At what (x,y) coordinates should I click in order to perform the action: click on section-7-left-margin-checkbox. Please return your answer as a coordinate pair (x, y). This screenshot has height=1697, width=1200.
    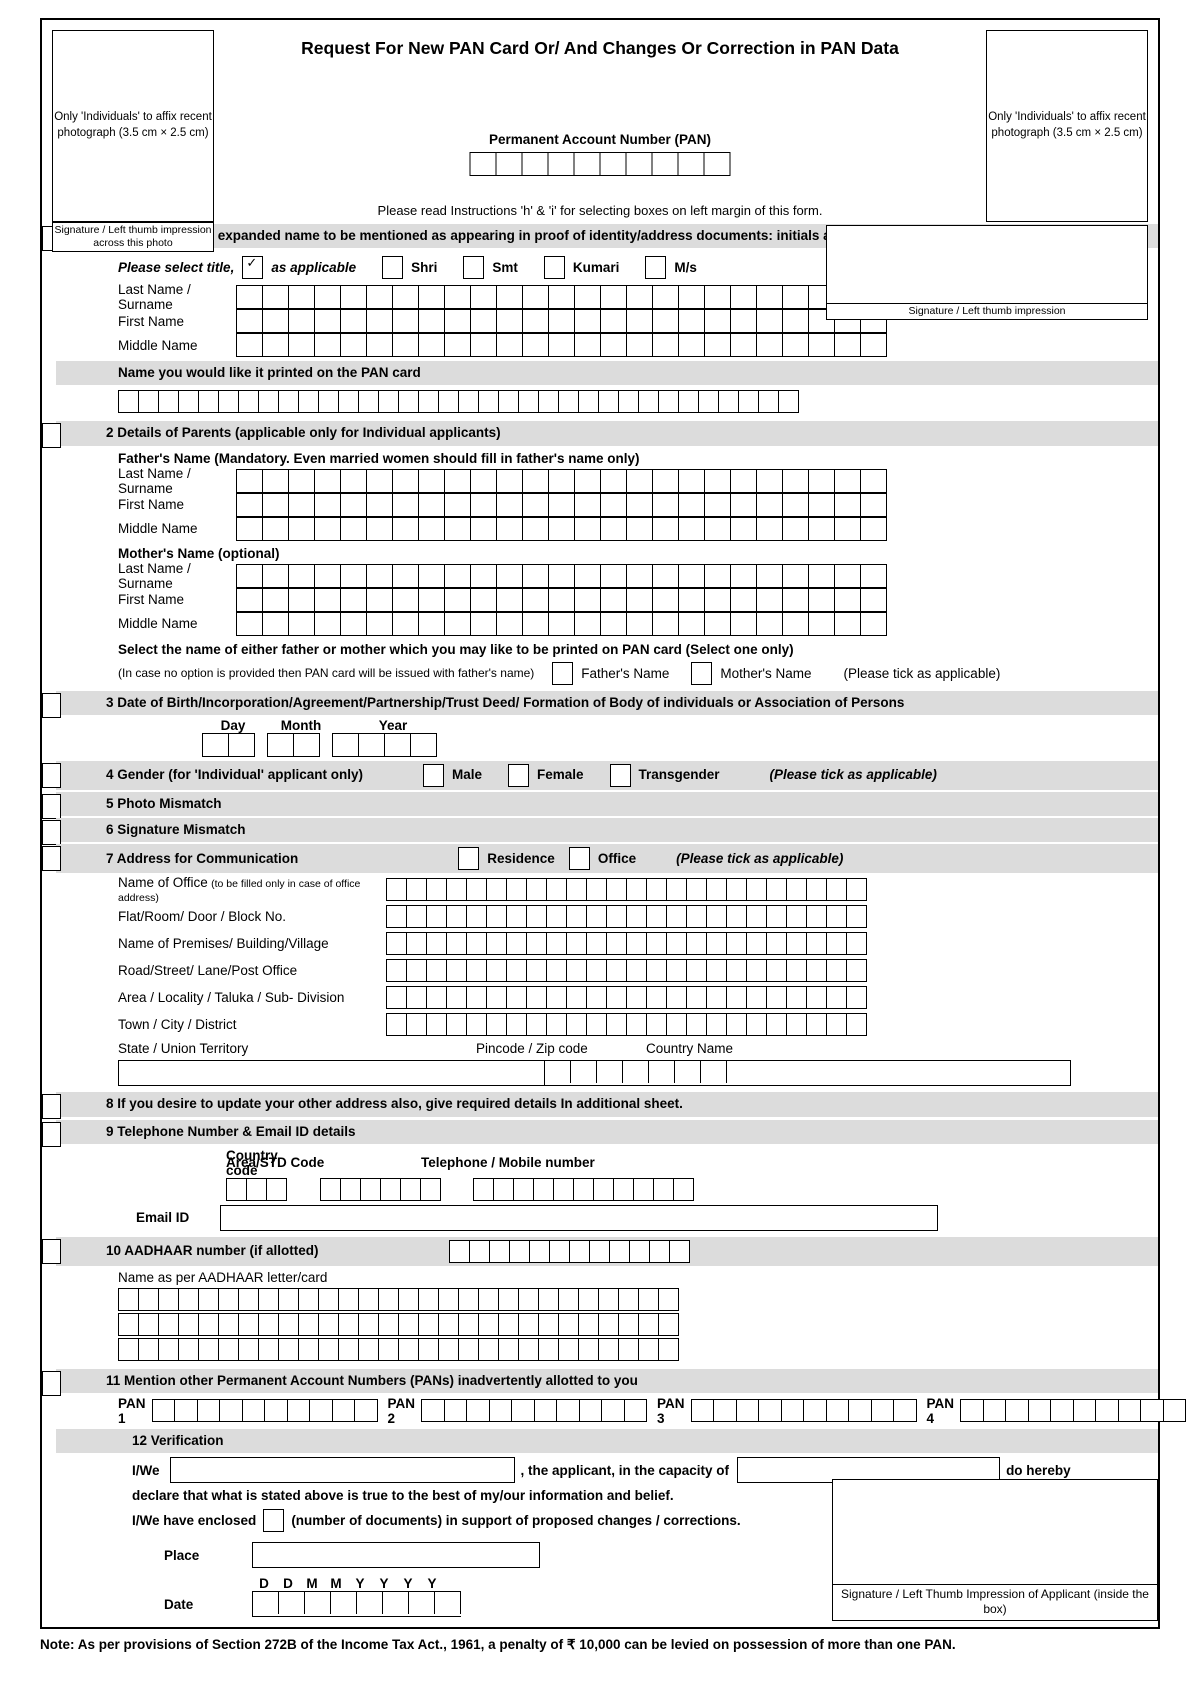
    Looking at the image, I should click on (51, 859).